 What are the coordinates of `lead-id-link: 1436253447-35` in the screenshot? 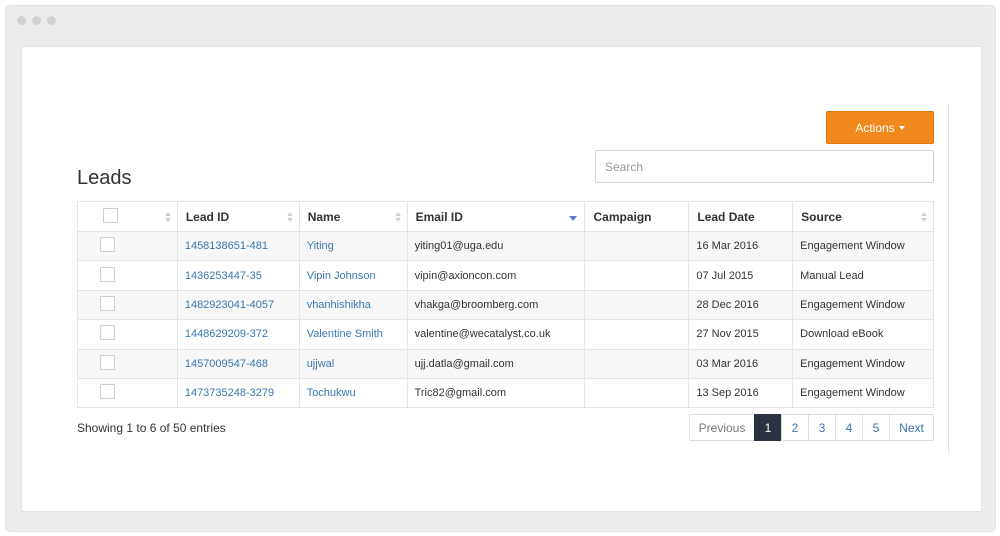 It's located at (223, 276).